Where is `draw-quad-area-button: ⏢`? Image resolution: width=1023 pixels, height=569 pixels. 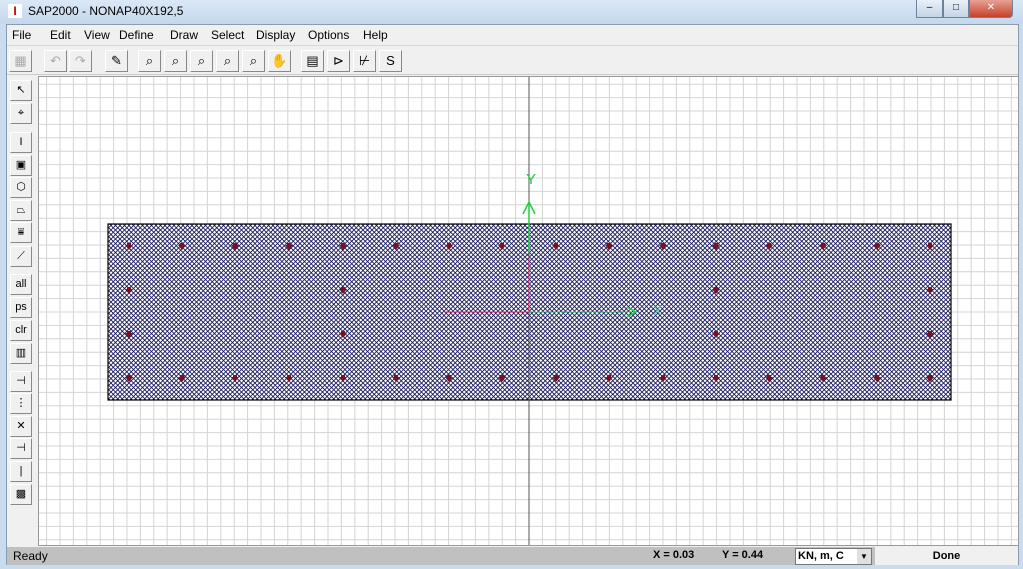
draw-quad-area-button: ⏢ is located at coordinates (21, 210).